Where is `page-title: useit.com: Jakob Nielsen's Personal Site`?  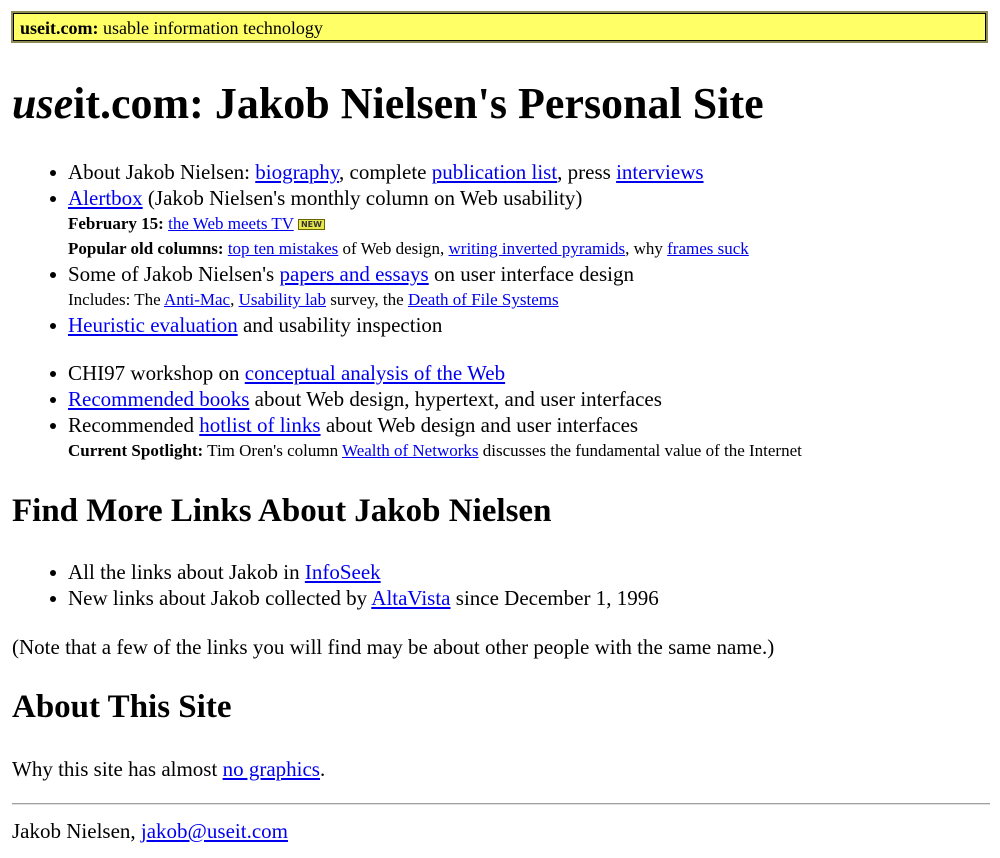
page-title: useit.com: Jakob Nielsen's Personal Site is located at coordinates (388, 104).